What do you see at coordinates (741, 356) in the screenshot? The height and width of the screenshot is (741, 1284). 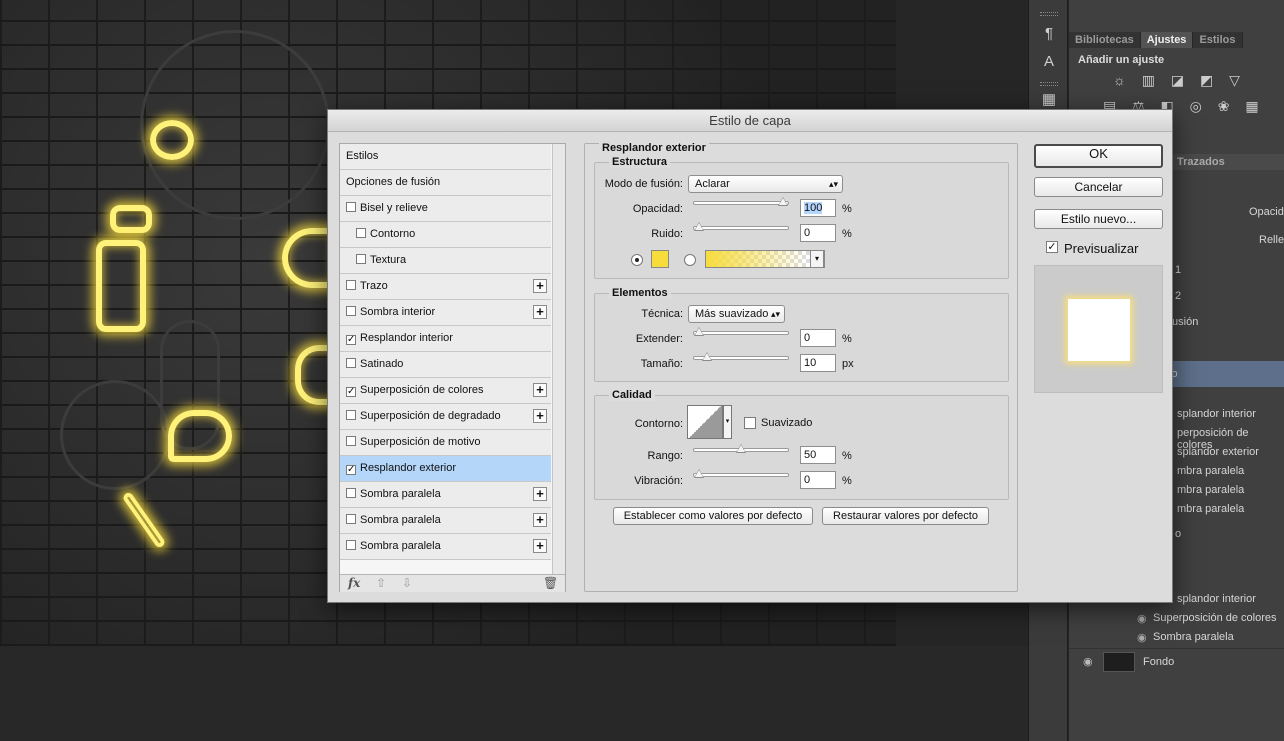 I see `size-slider` at bounding box center [741, 356].